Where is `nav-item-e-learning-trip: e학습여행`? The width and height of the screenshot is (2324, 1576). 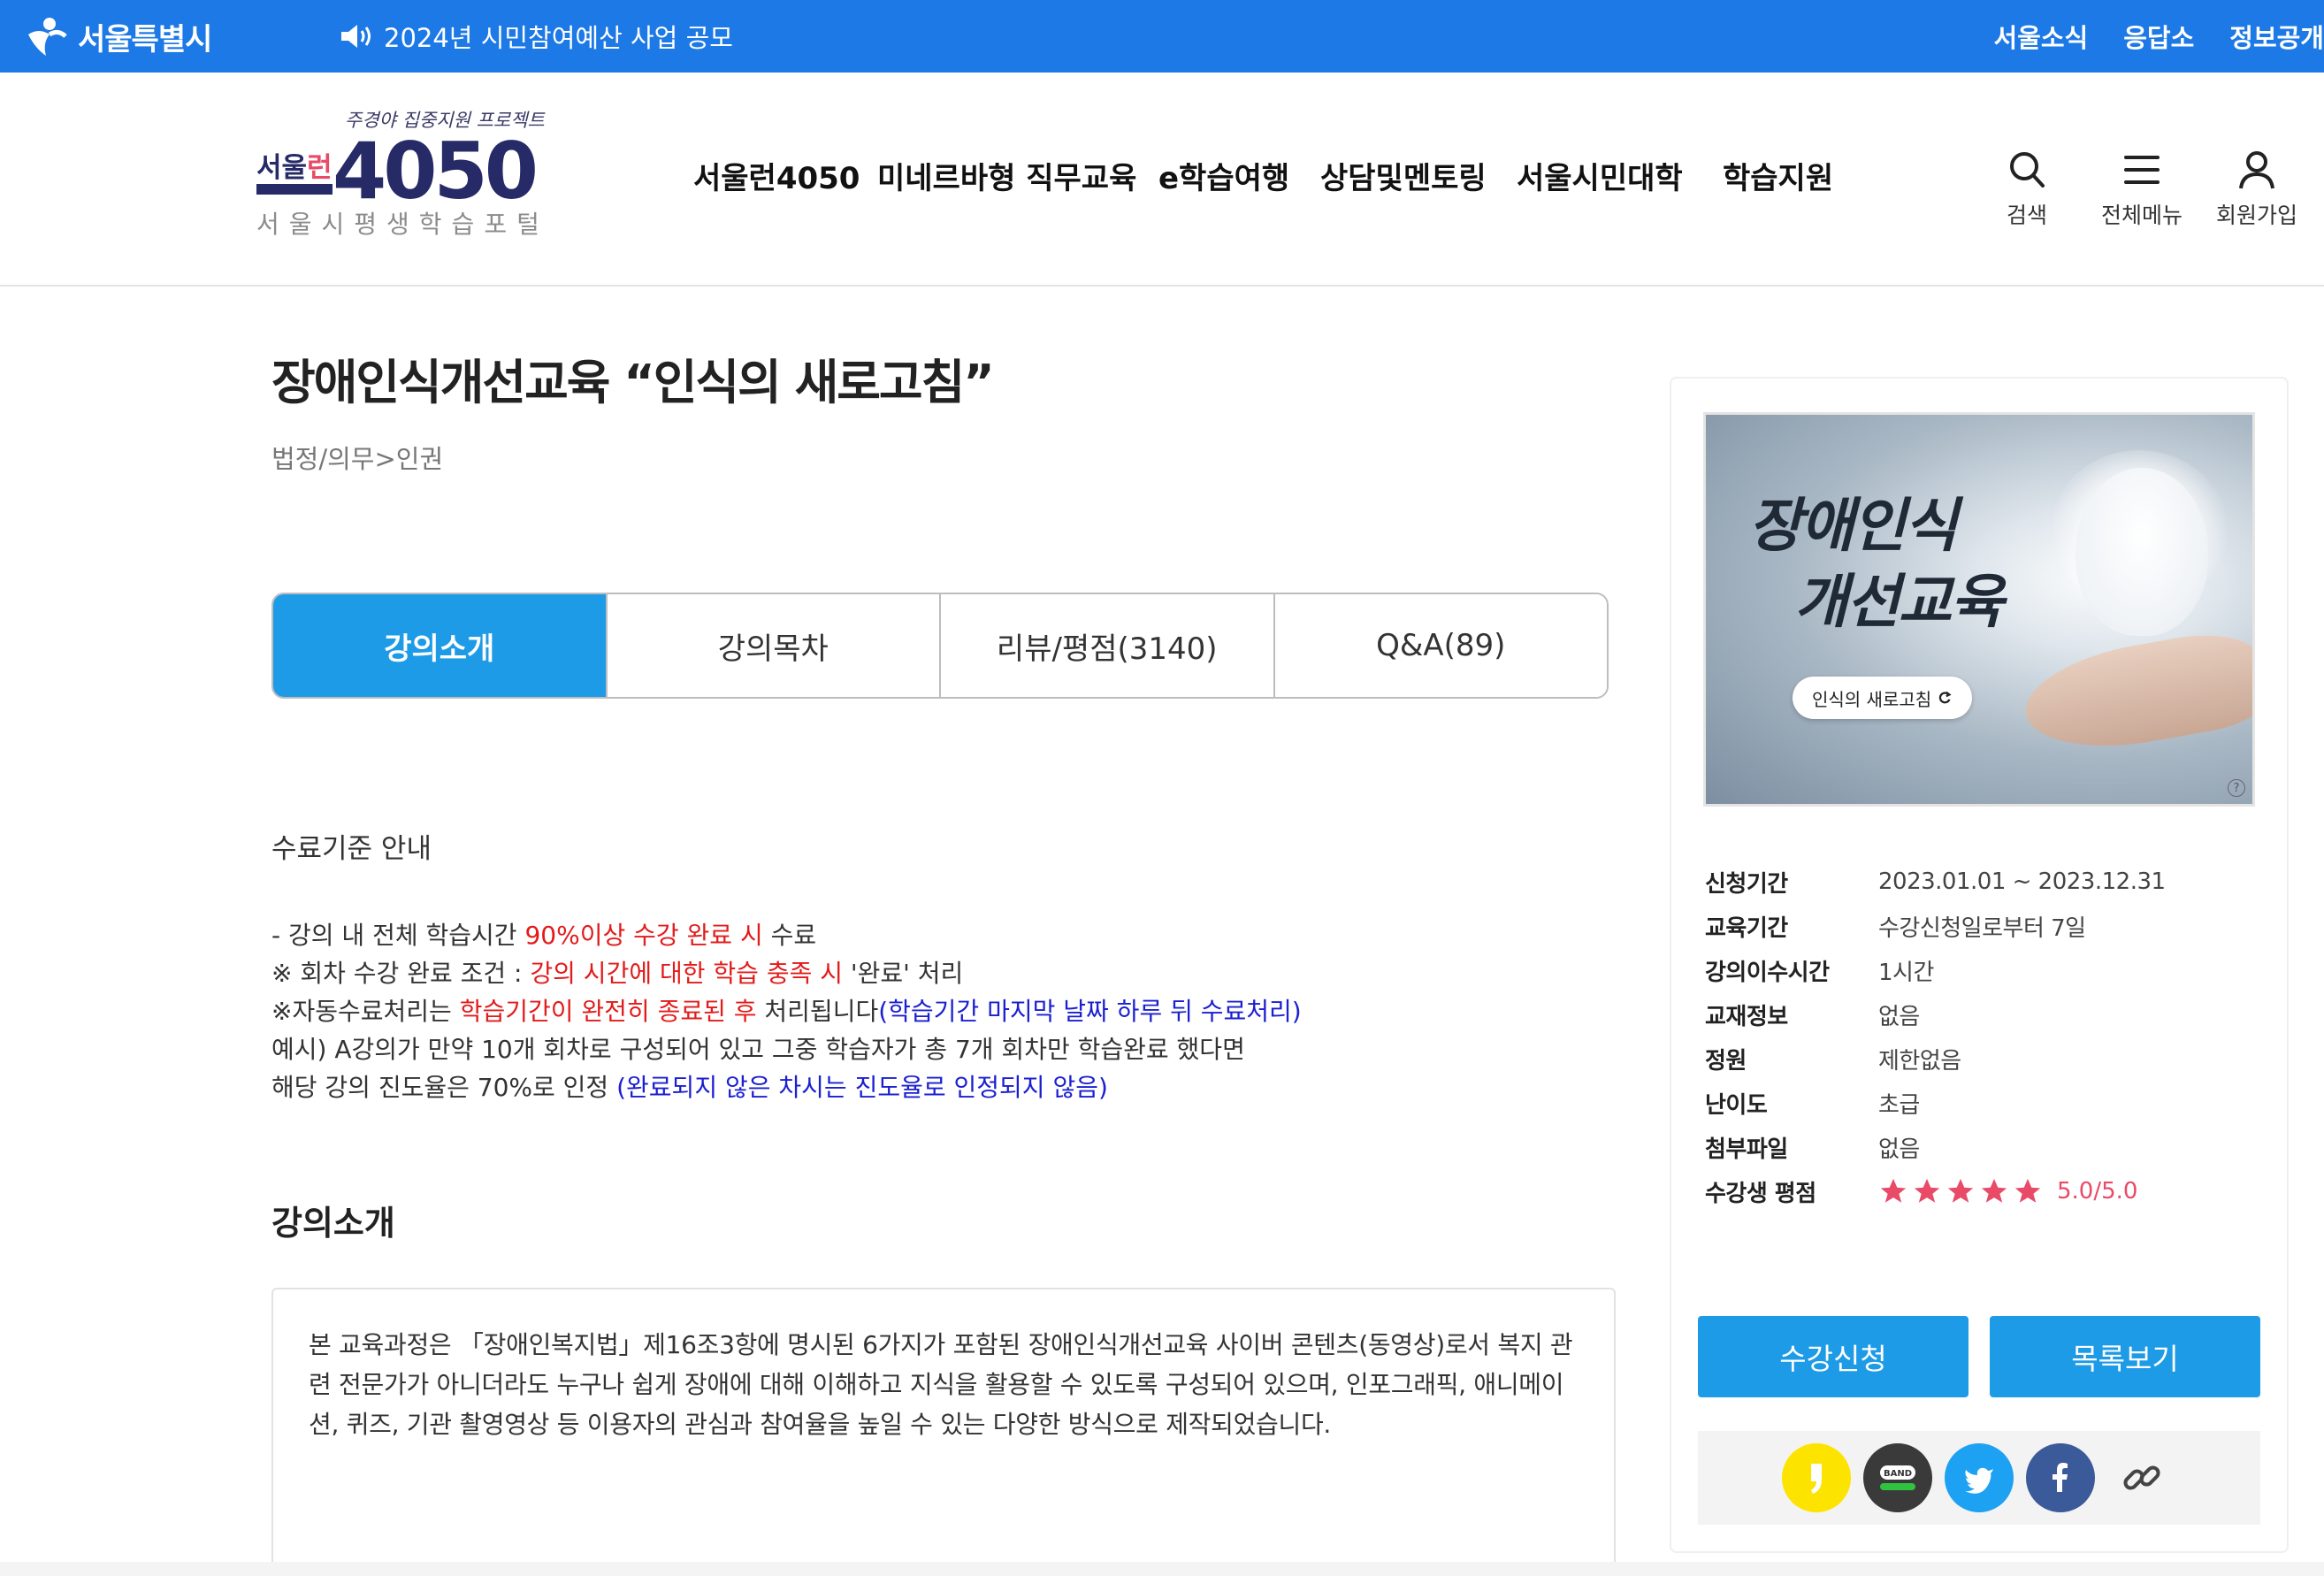 nav-item-e-learning-trip: e학습여행 is located at coordinates (1239, 175).